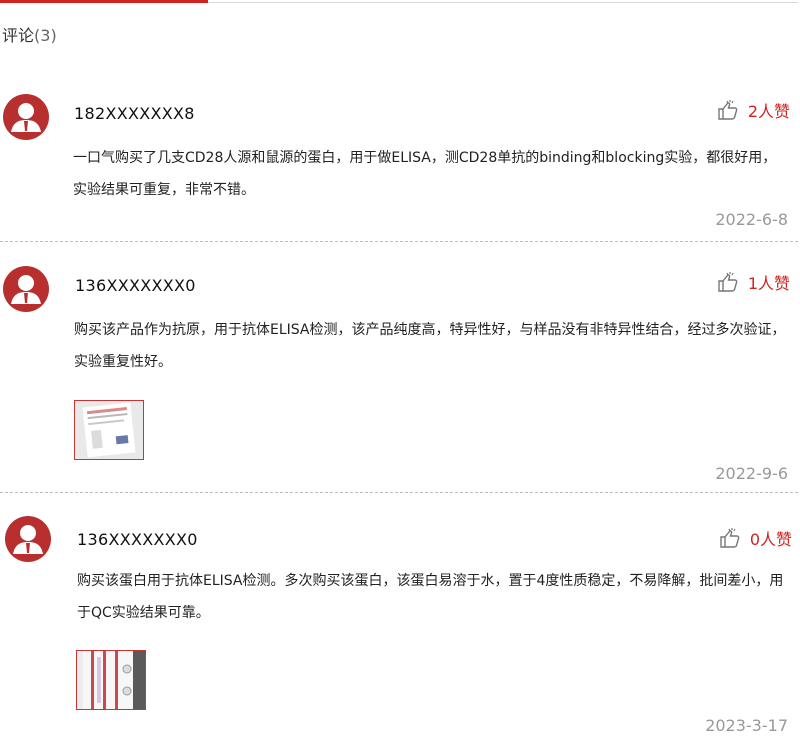  I want to click on comment-date: 2022-6-8, so click(751, 219).